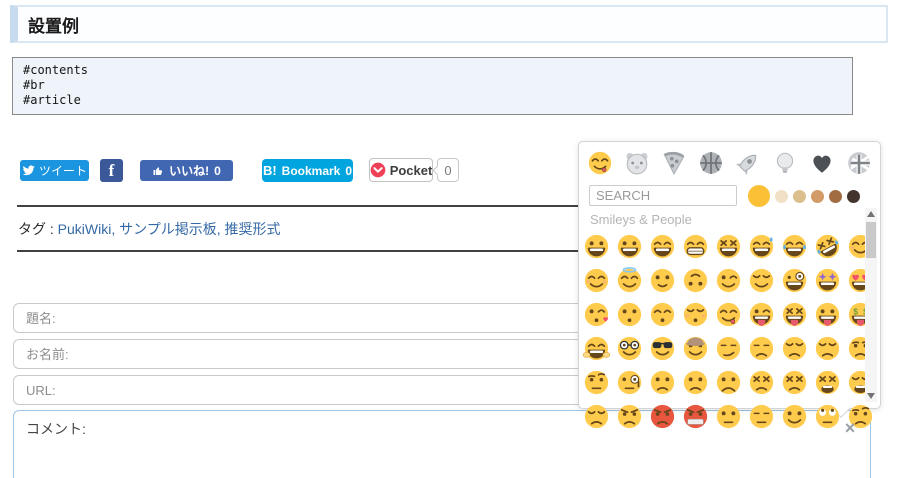 The image size is (910, 478). Describe the element at coordinates (728, 348) in the screenshot. I see `emoji-smirking` at that location.